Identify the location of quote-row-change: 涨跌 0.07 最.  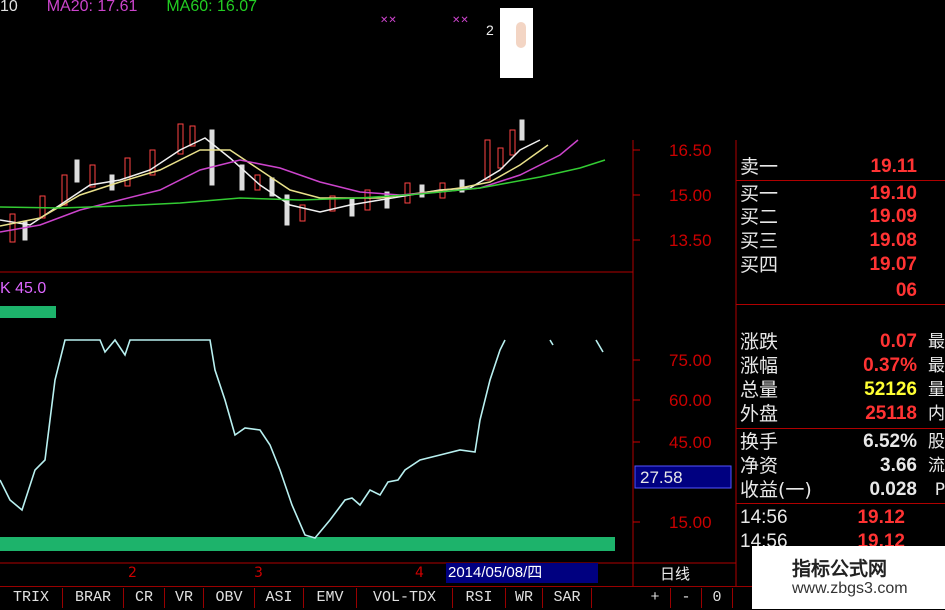
(842, 342).